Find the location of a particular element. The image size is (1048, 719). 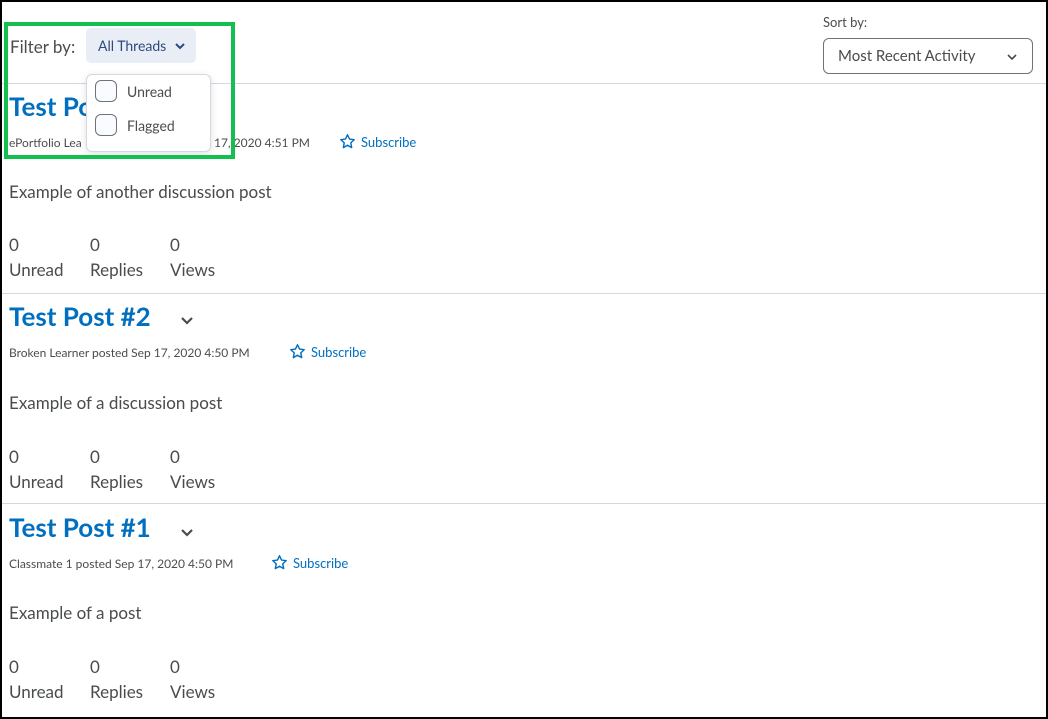

post-title-link: Test Po is located at coordinates (51, 106).